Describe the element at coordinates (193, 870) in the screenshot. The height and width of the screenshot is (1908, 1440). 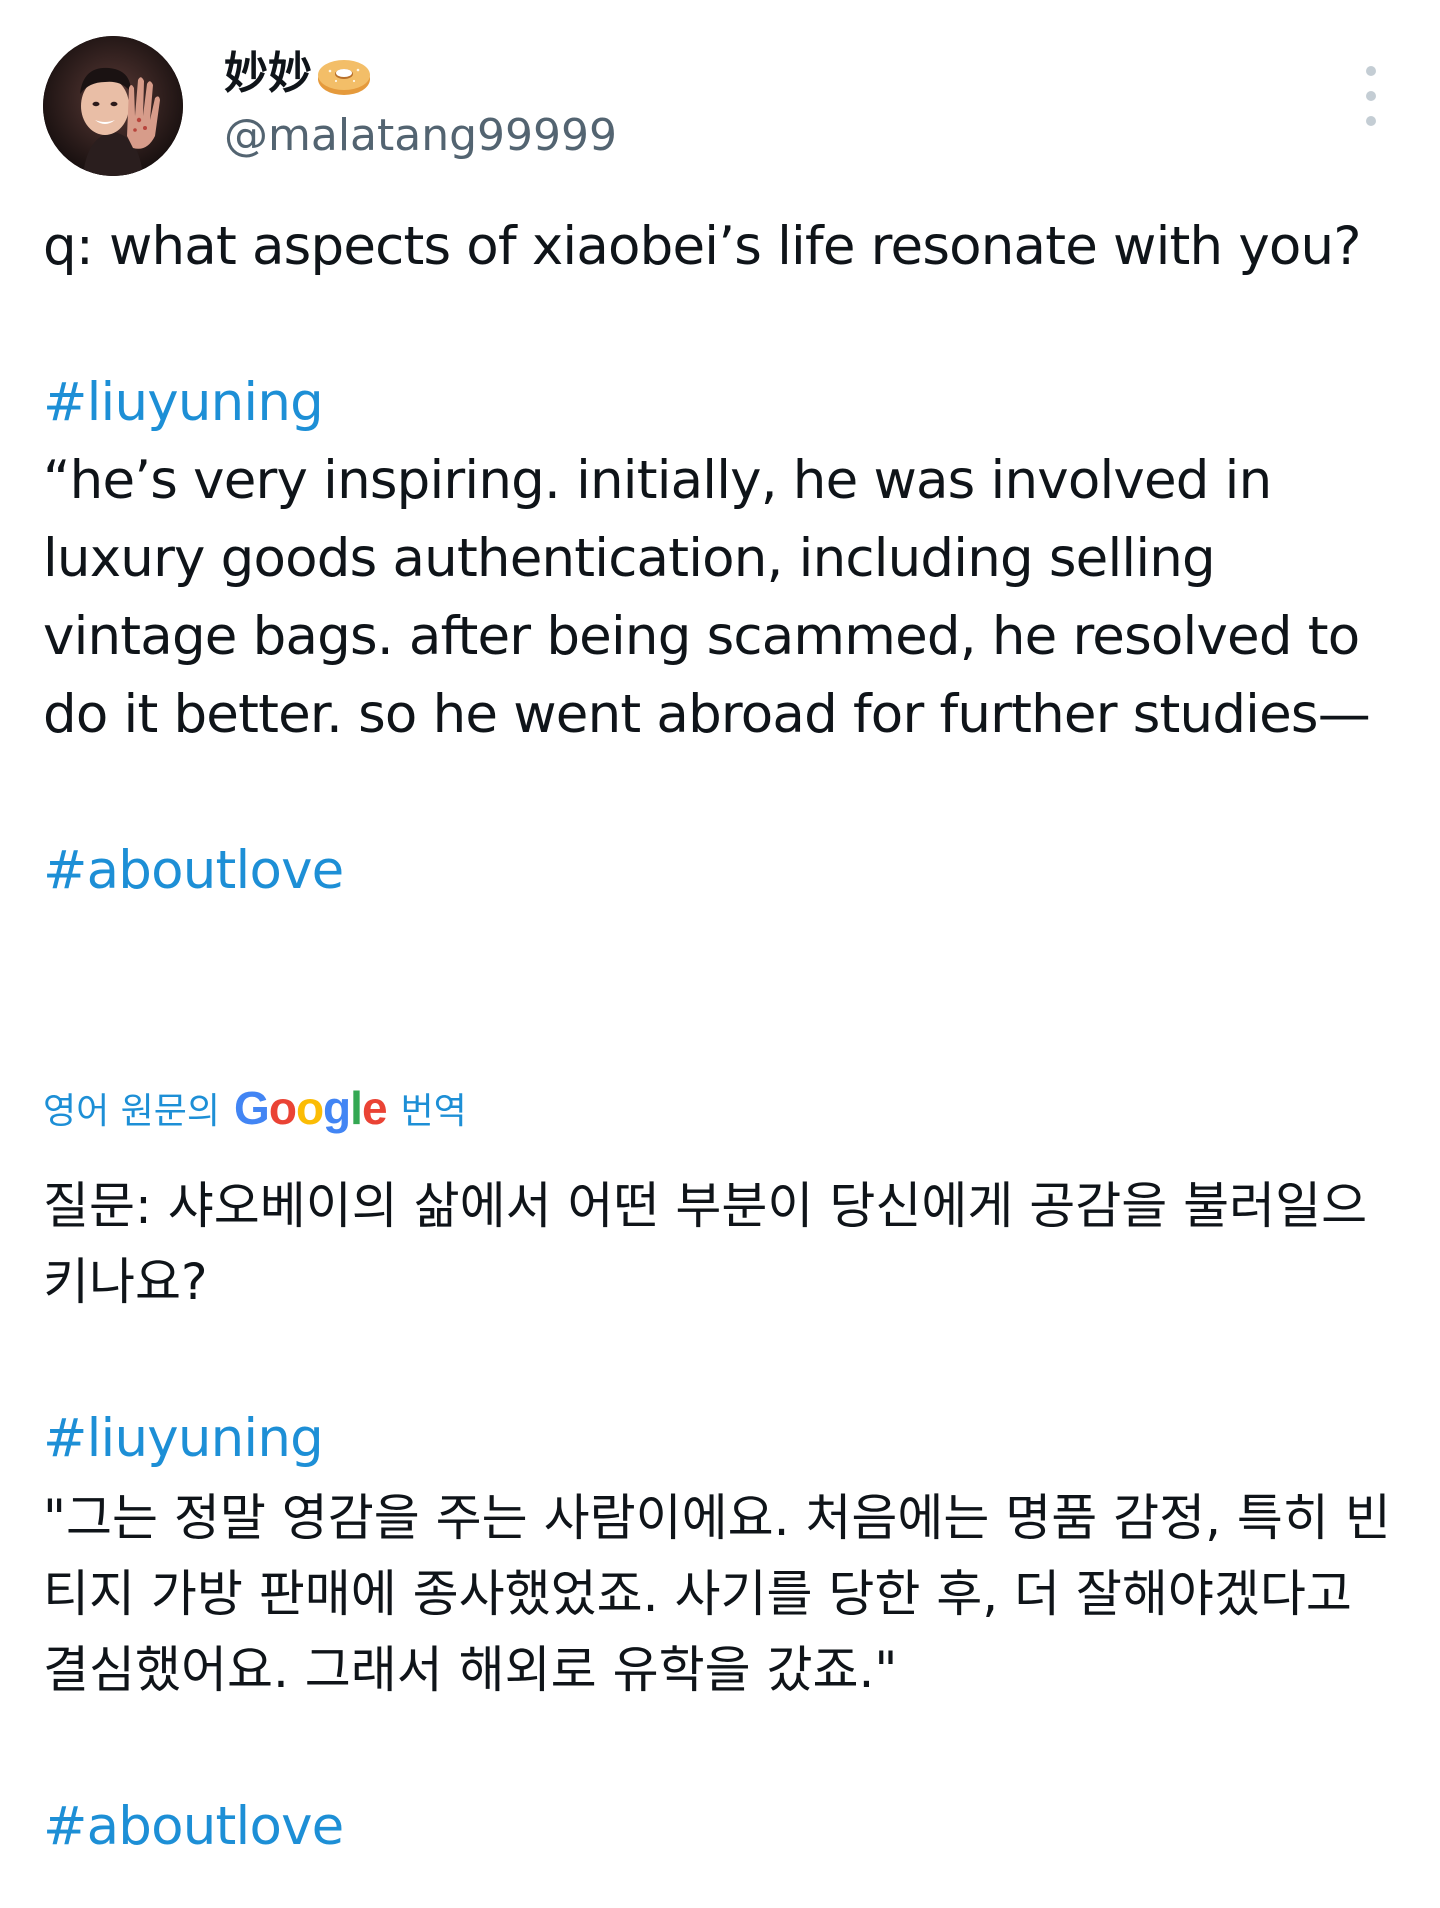
I see `hashtag-aboutlove: #aboutlove` at that location.